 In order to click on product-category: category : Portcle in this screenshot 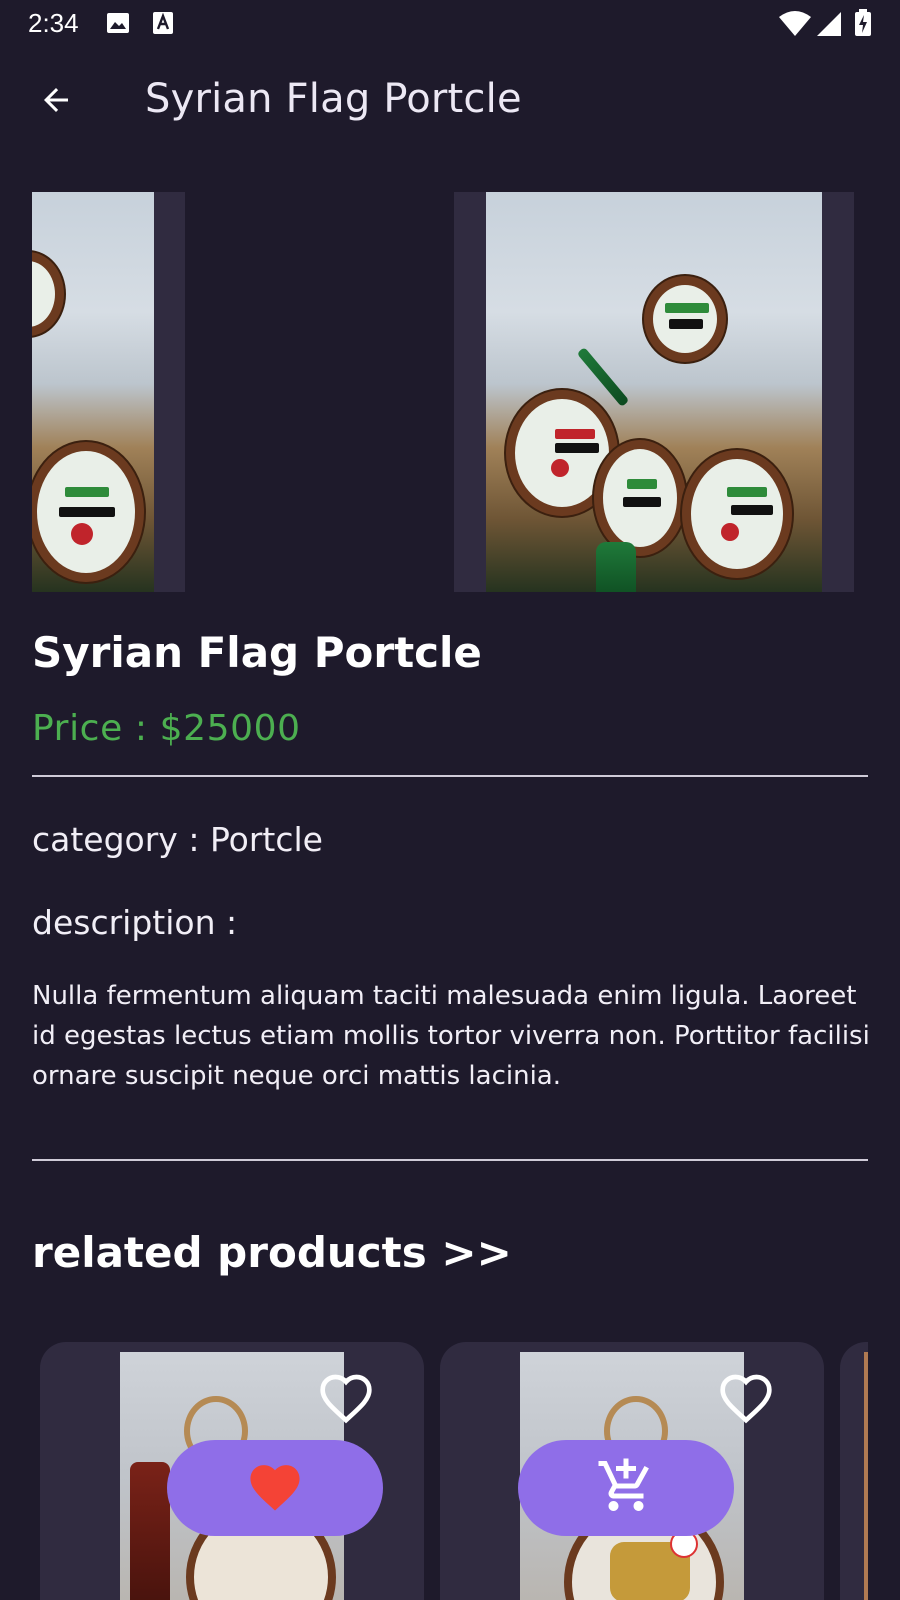, I will do `click(177, 839)`.